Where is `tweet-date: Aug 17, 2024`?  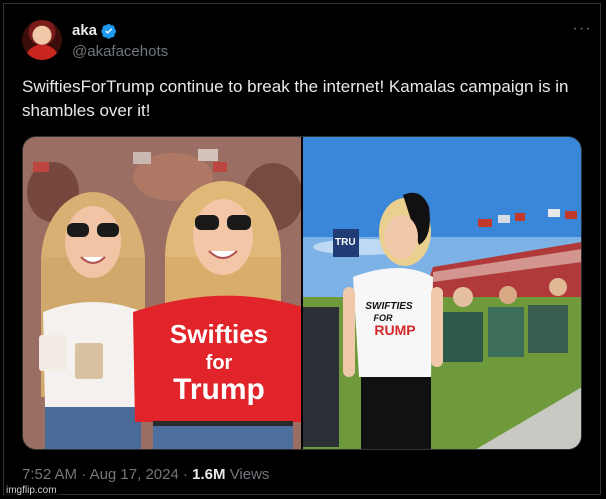 tweet-date: Aug 17, 2024 is located at coordinates (134, 474).